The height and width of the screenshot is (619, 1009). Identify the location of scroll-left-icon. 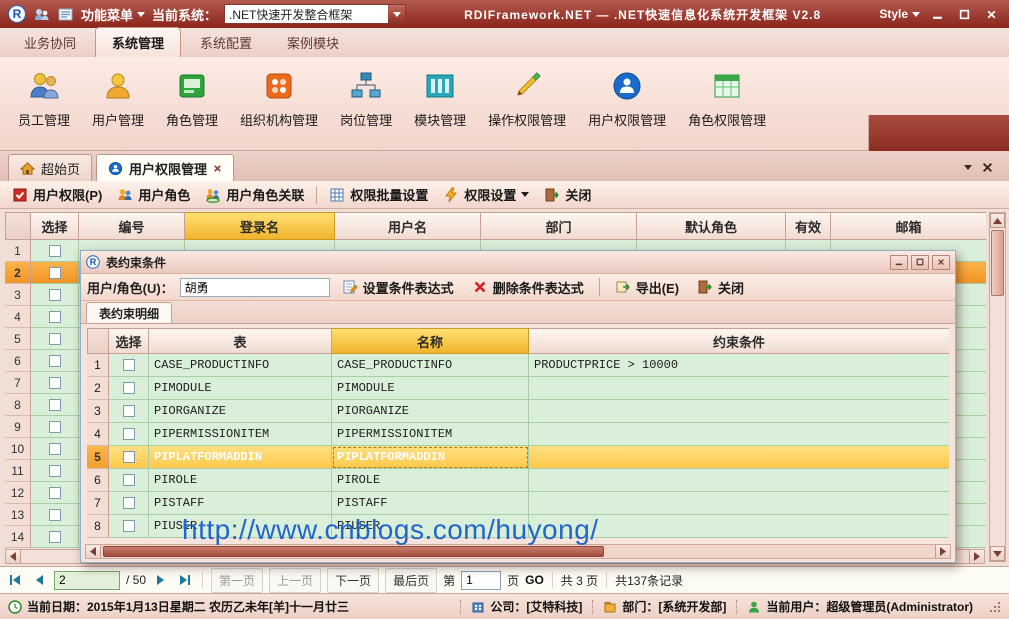
(13, 556).